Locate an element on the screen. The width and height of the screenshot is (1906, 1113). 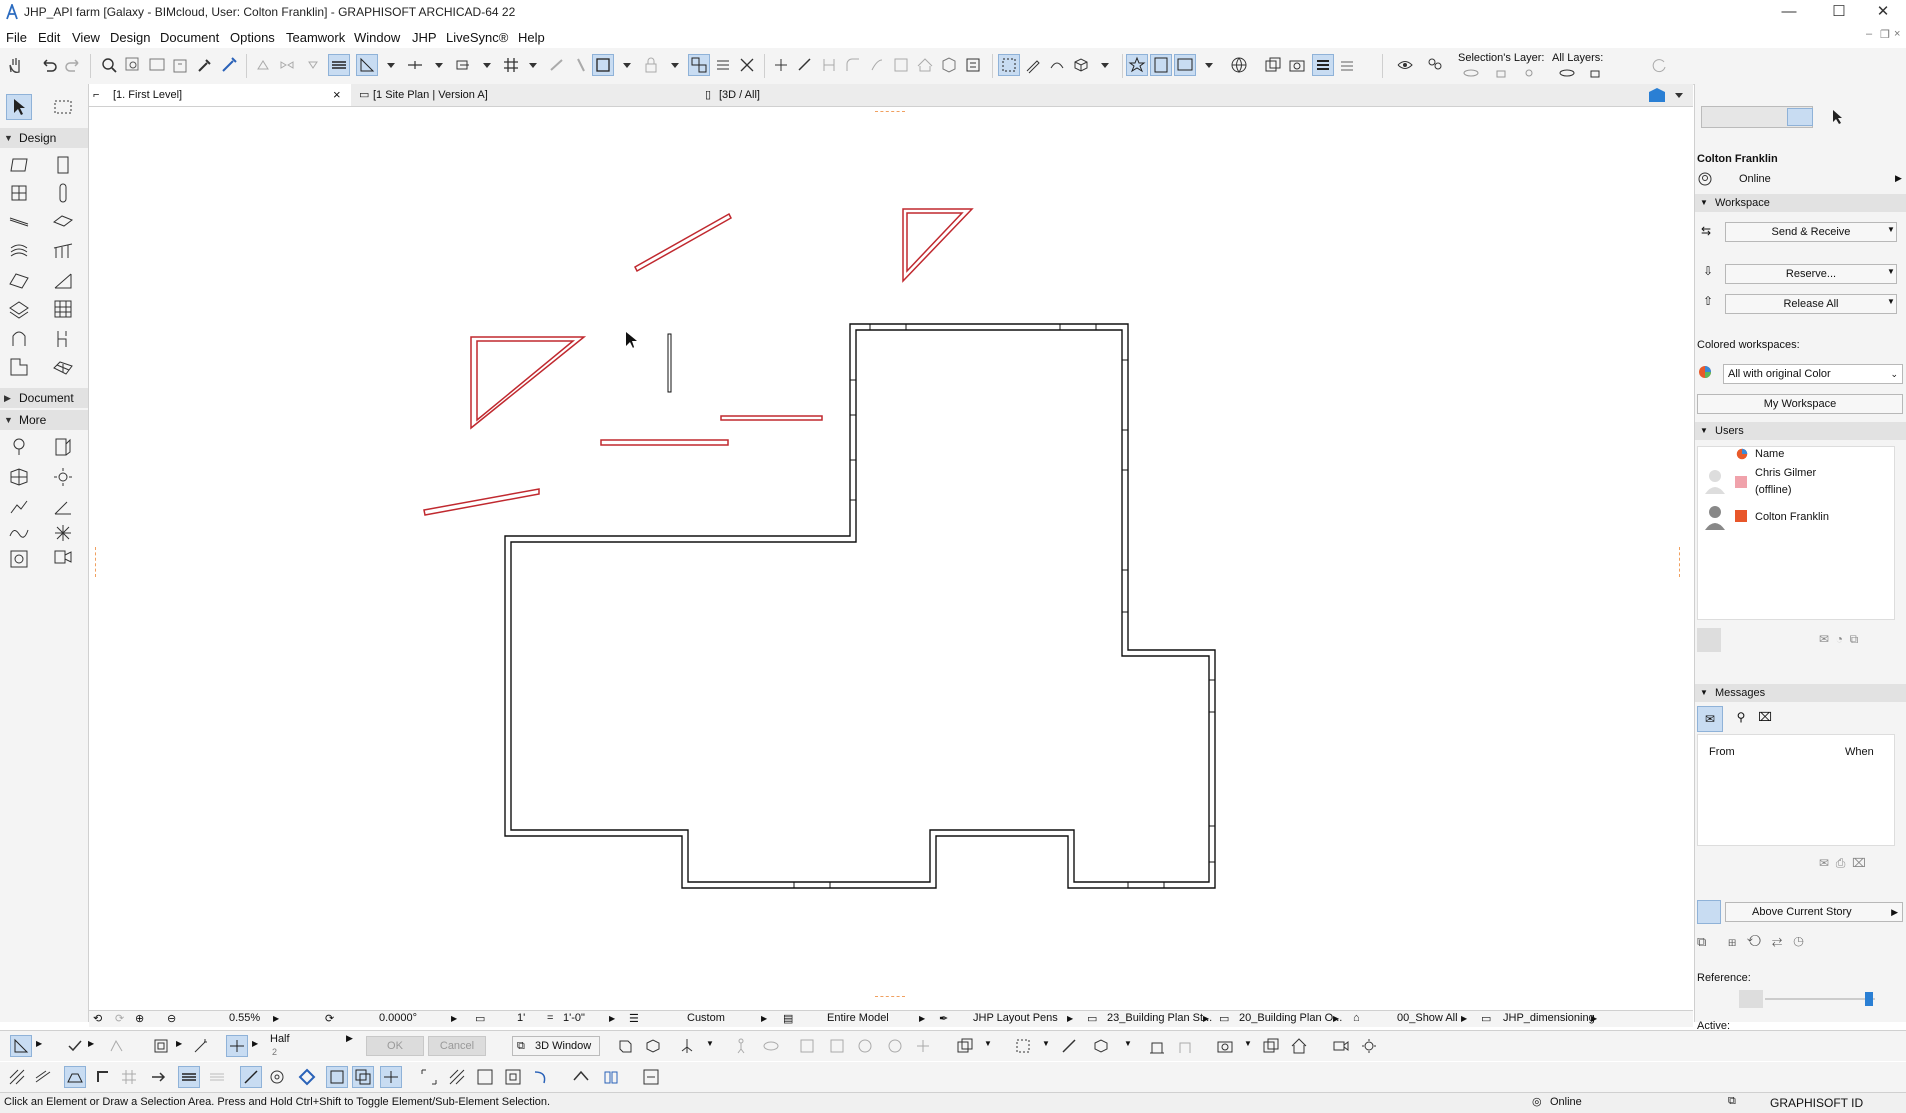
toolbox-section-design: ▼ Design is located at coordinates (44, 138).